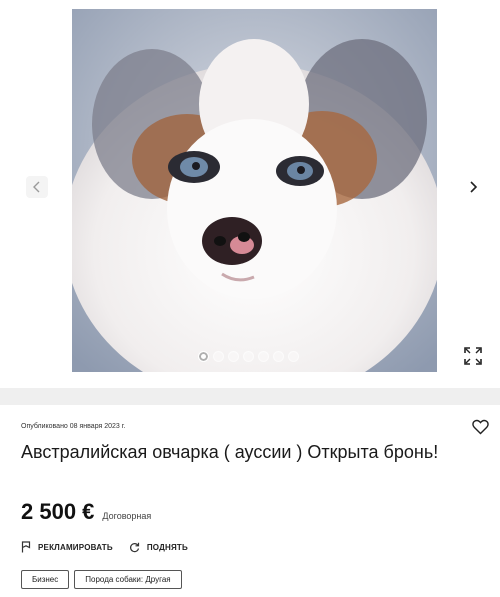 The width and height of the screenshot is (500, 597). I want to click on published-date: Опубликовано 08 января 2023 г., so click(73, 426).